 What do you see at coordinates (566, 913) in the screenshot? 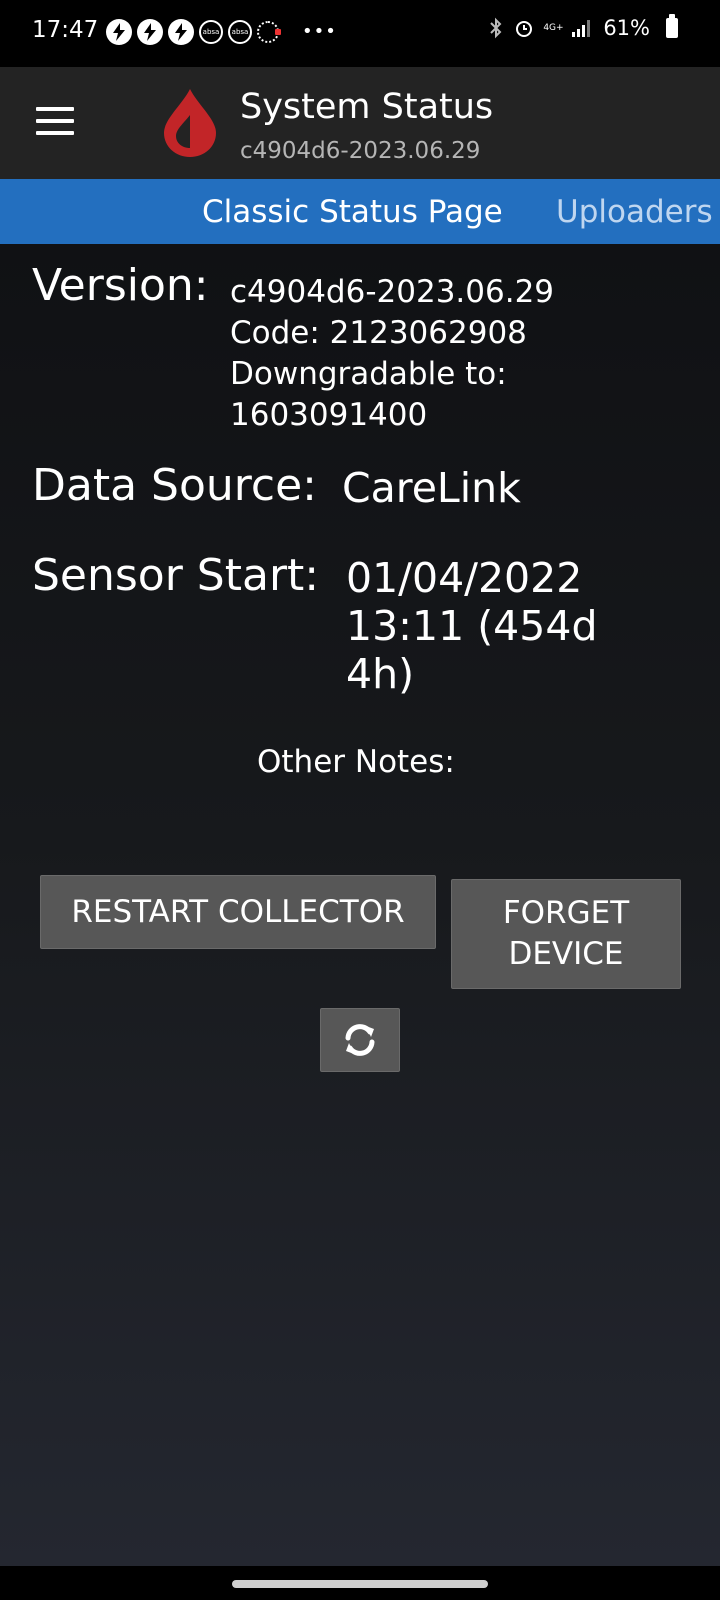
I see `forget-device-label-line1: FORGET` at bounding box center [566, 913].